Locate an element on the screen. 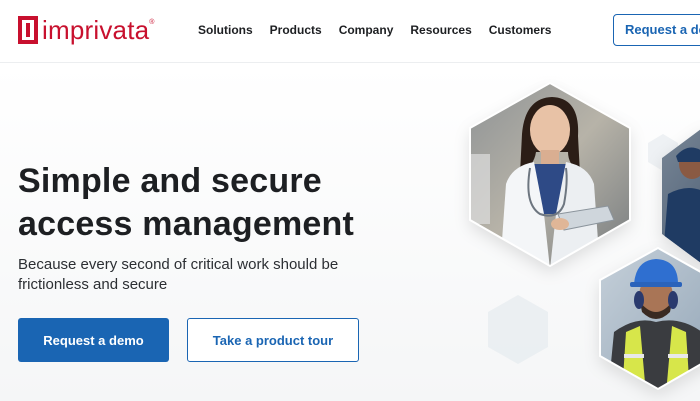 The width and height of the screenshot is (700, 401). nav-item-resources: Resources is located at coordinates (440, 30).